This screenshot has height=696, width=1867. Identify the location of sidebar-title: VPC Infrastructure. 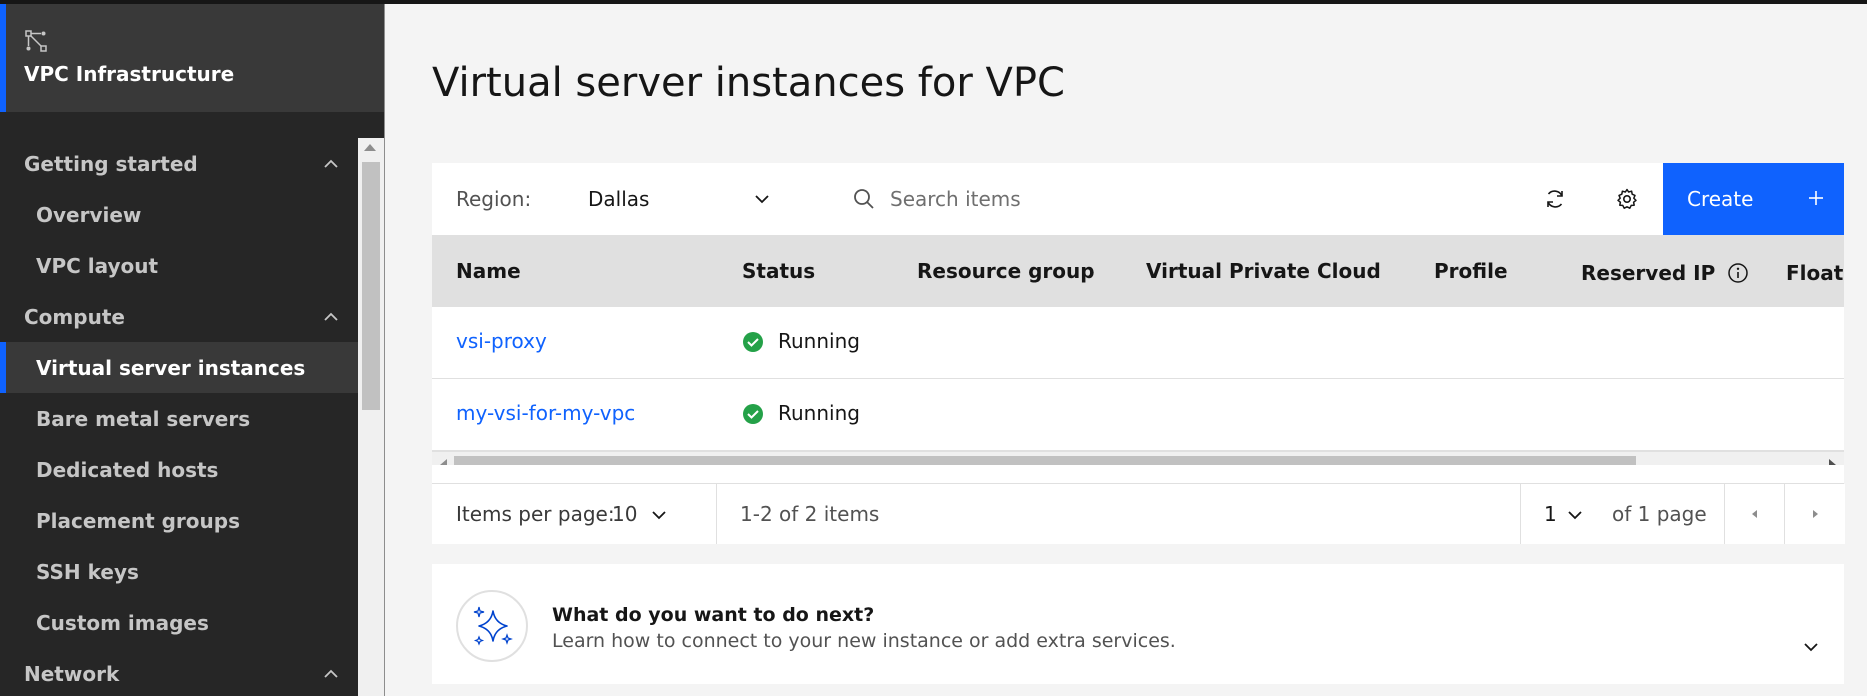
(129, 74).